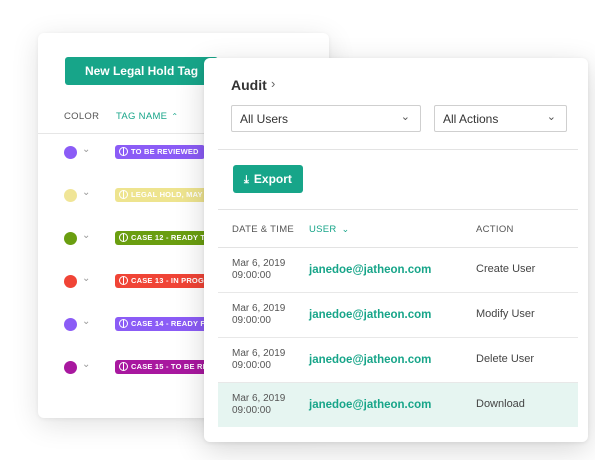  I want to click on date-column-header: DATE & TIME, so click(263, 229).